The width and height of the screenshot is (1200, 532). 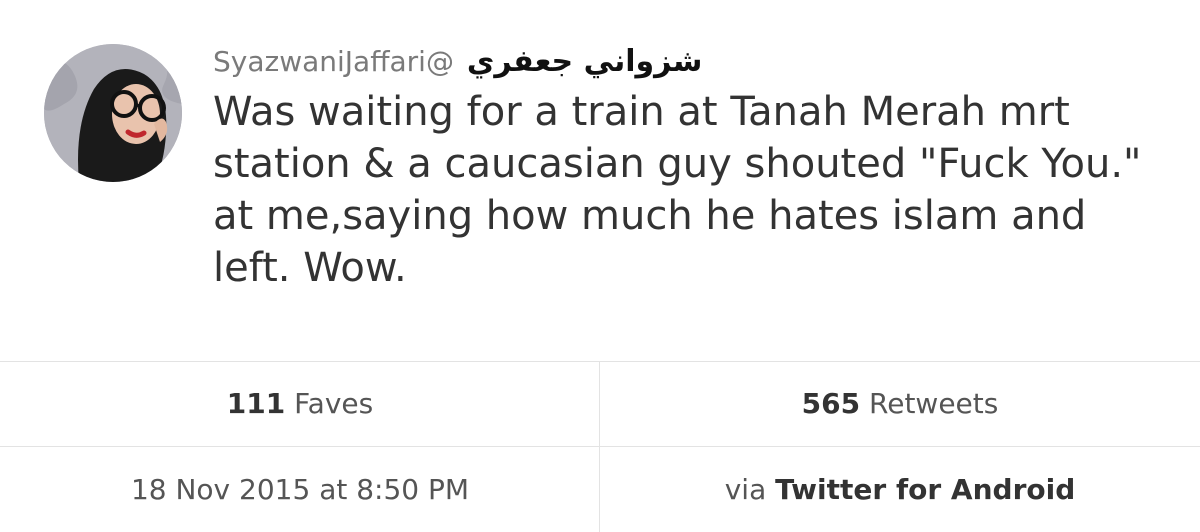 What do you see at coordinates (457, 62) in the screenshot?
I see `tweet-author: SyazwaniJaffari@ شزواني جعفري` at bounding box center [457, 62].